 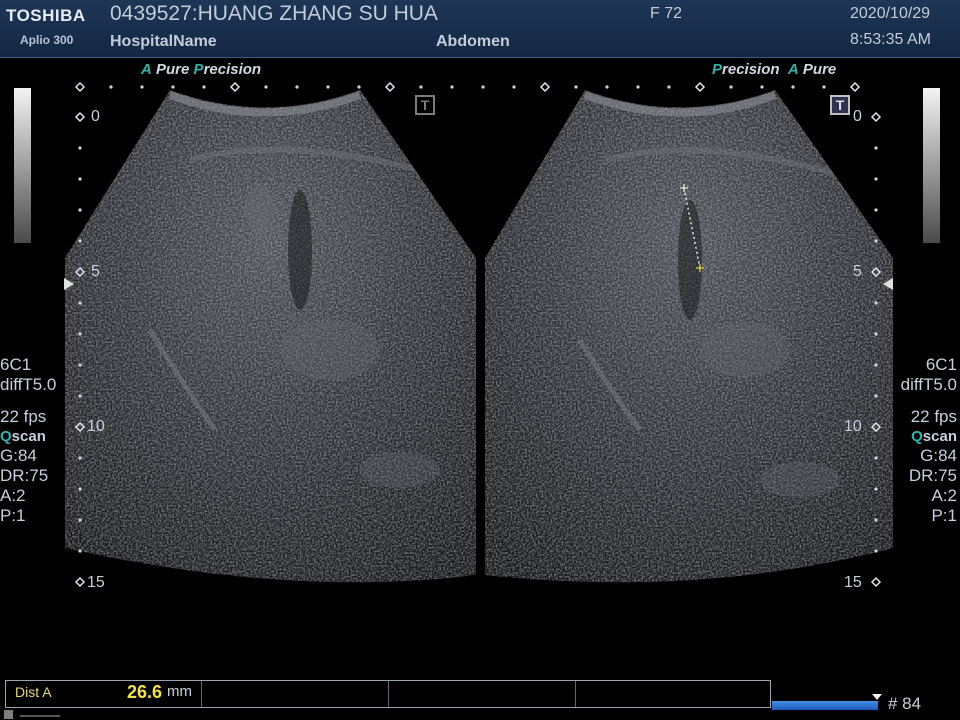 What do you see at coordinates (877, 697) in the screenshot?
I see `cine-position-marker-icon` at bounding box center [877, 697].